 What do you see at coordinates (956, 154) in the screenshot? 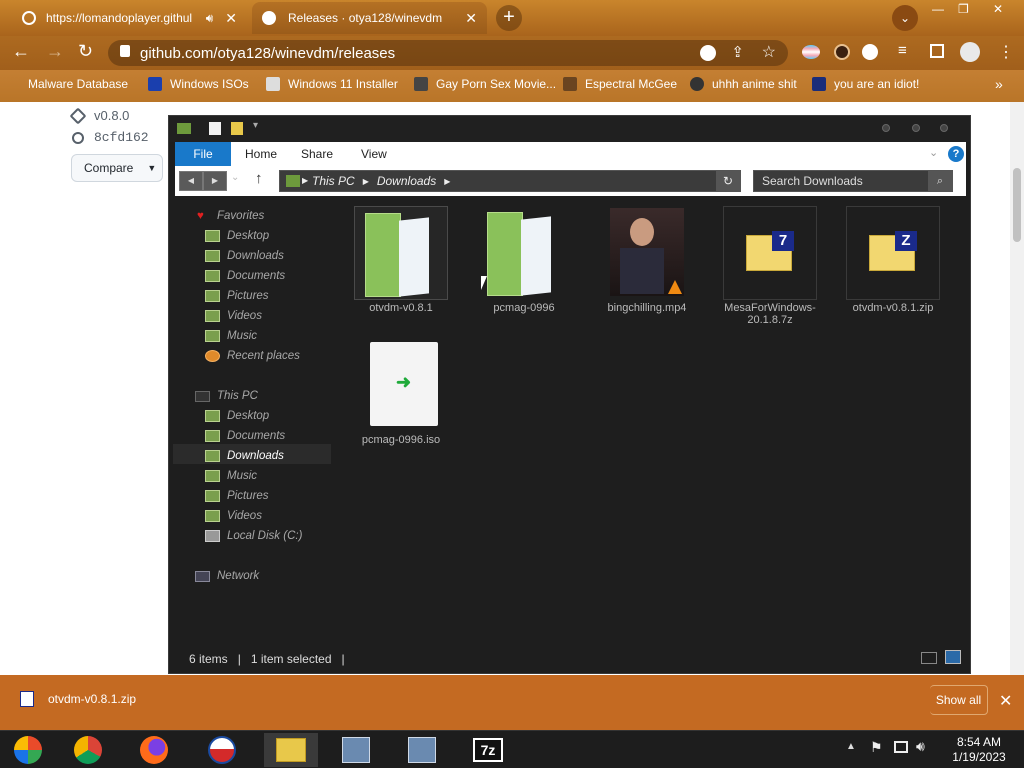
I see `help-icon: ?` at bounding box center [956, 154].